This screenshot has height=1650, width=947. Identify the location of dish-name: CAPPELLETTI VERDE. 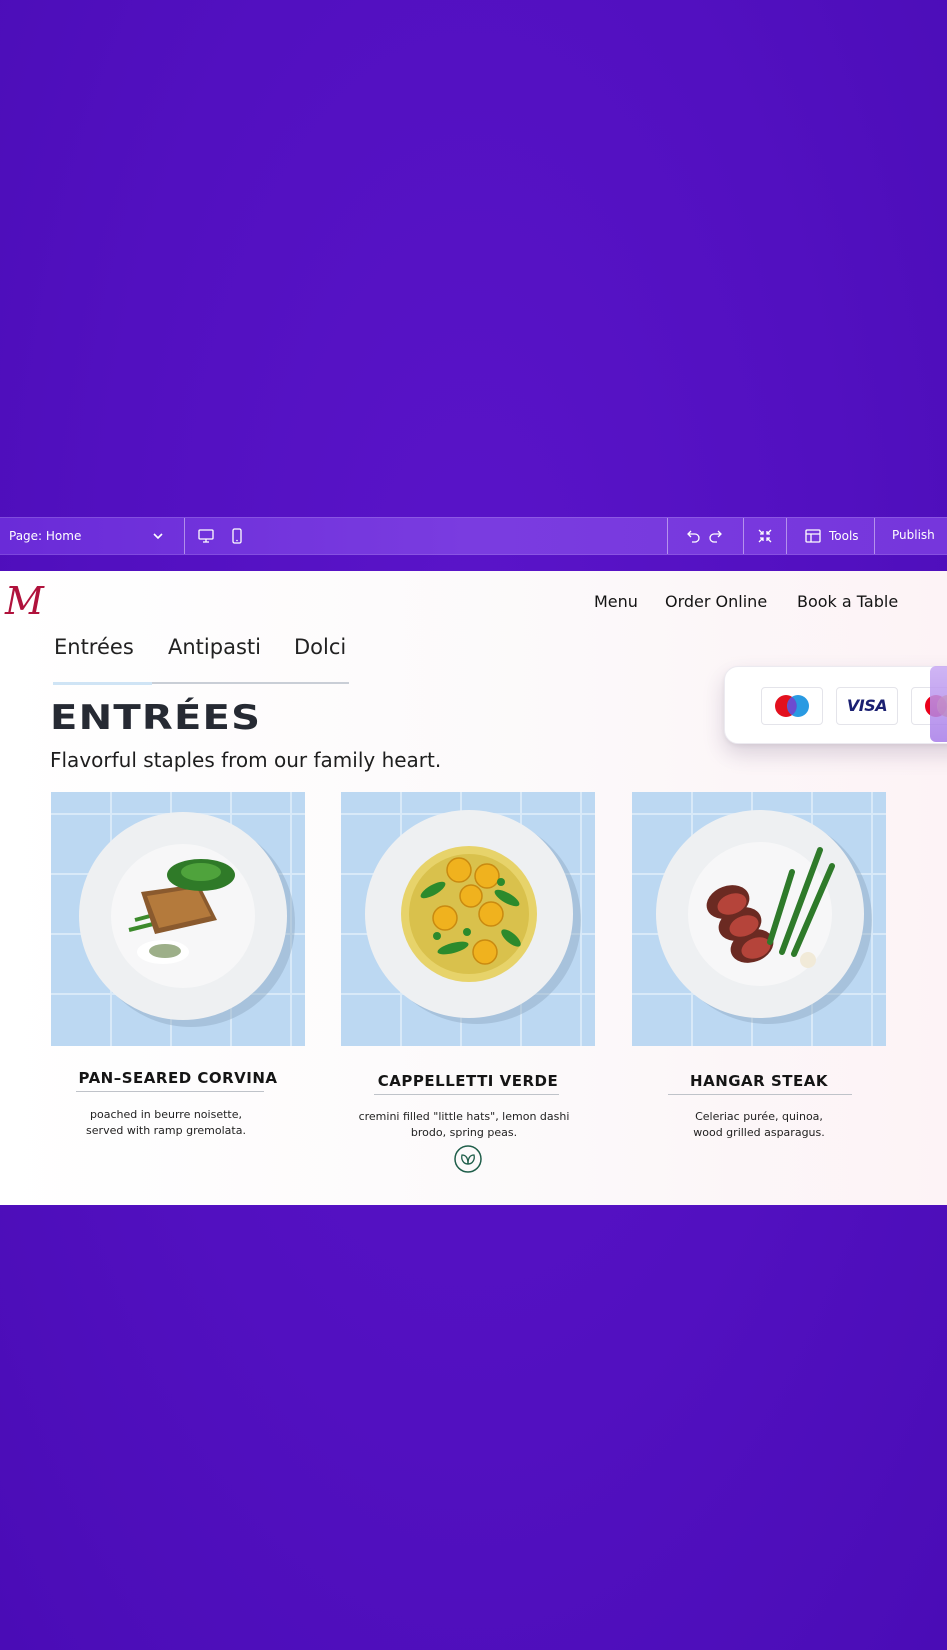
(468, 1081).